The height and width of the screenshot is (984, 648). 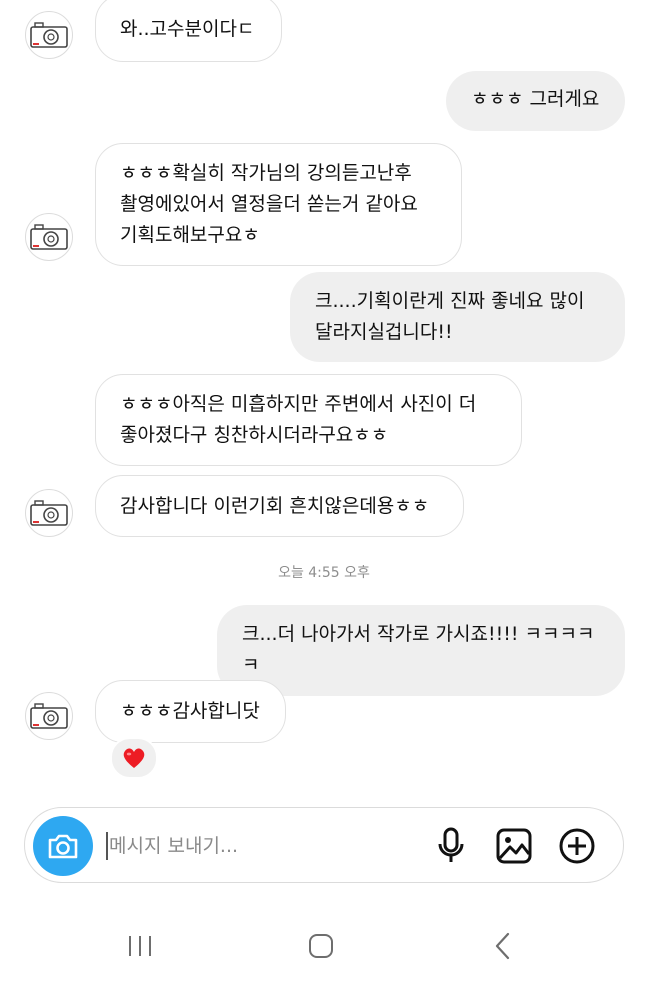 I want to click on home-button, so click(x=321, y=946).